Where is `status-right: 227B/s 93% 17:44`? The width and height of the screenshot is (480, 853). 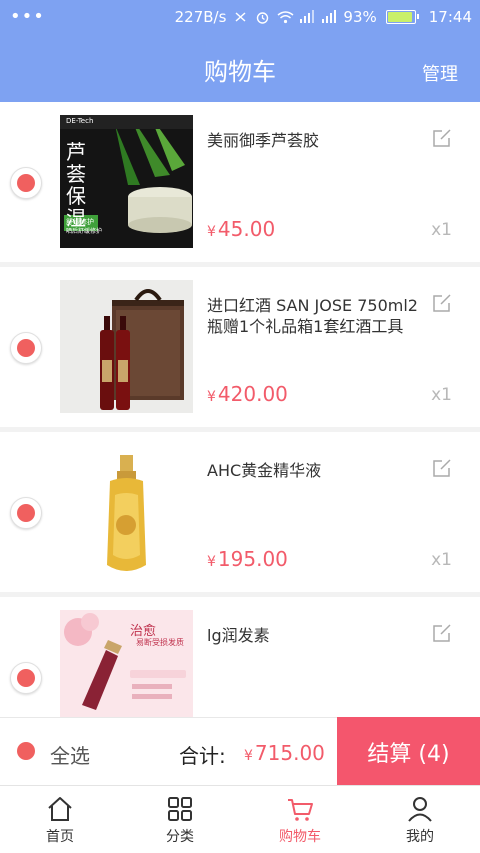 status-right: 227B/s 93% 17:44 is located at coordinates (323, 17).